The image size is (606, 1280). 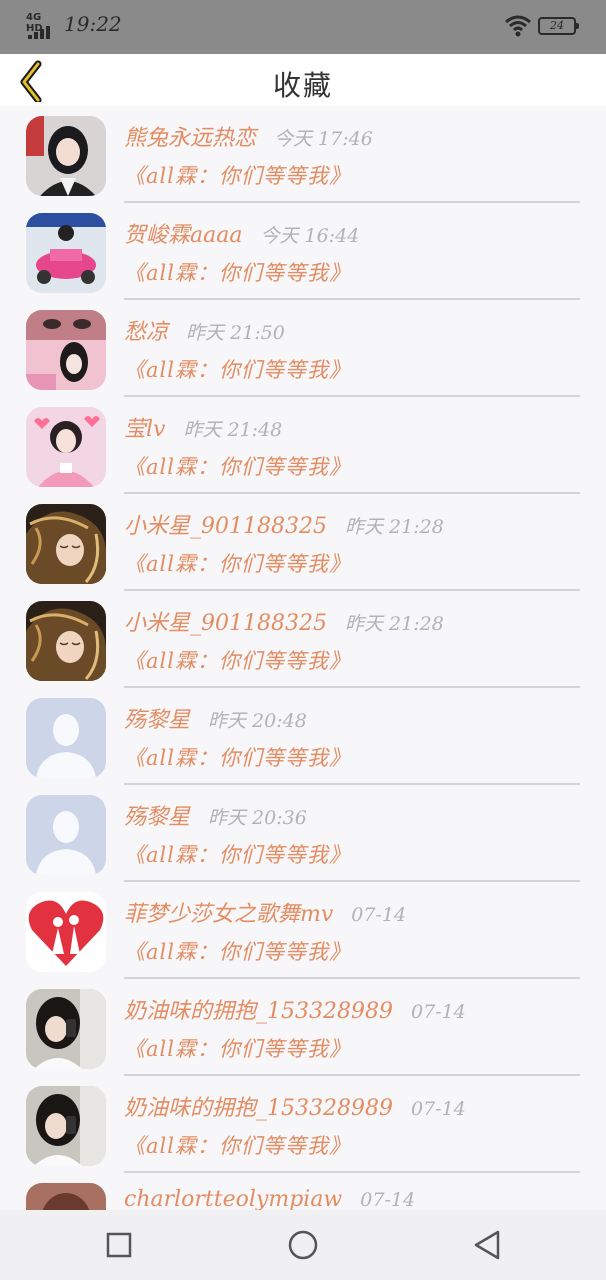 I want to click on name-line: 贺峻霖aaaa 今天 16:44, so click(x=241, y=233).